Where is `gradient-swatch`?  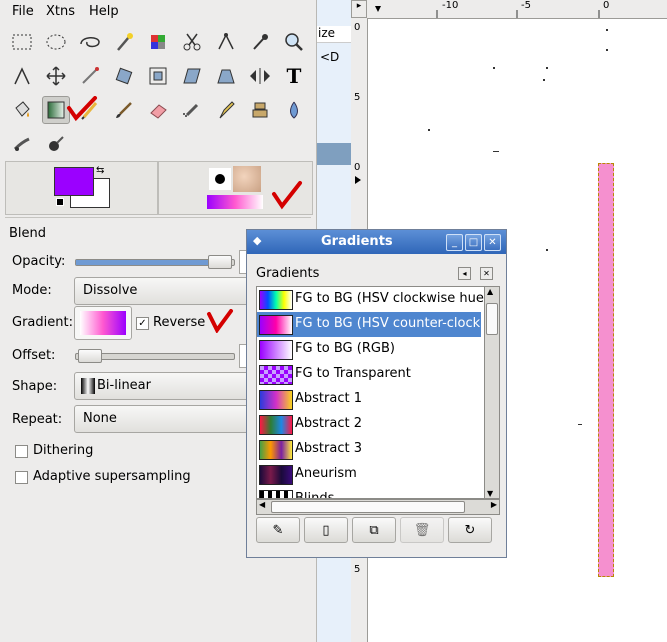 gradient-swatch is located at coordinates (103, 323).